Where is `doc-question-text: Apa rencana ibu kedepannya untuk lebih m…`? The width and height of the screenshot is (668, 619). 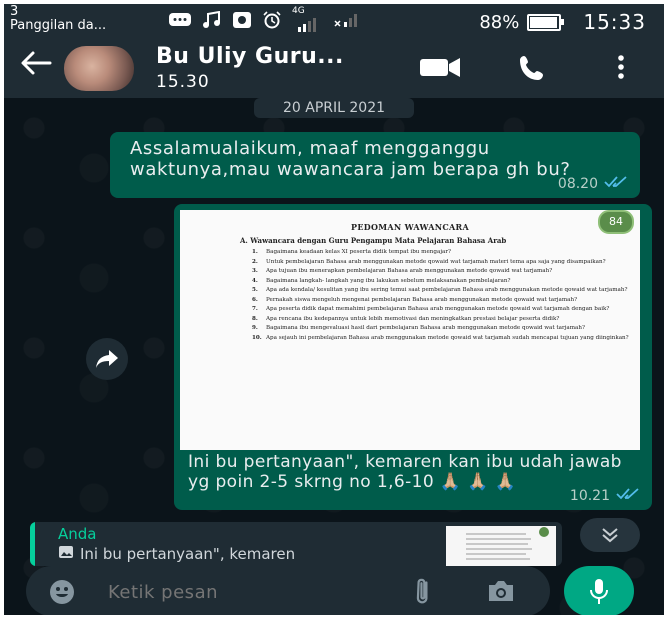
doc-question-text: Apa rencana ibu kedepannya untuk lebih m… is located at coordinates (413, 318).